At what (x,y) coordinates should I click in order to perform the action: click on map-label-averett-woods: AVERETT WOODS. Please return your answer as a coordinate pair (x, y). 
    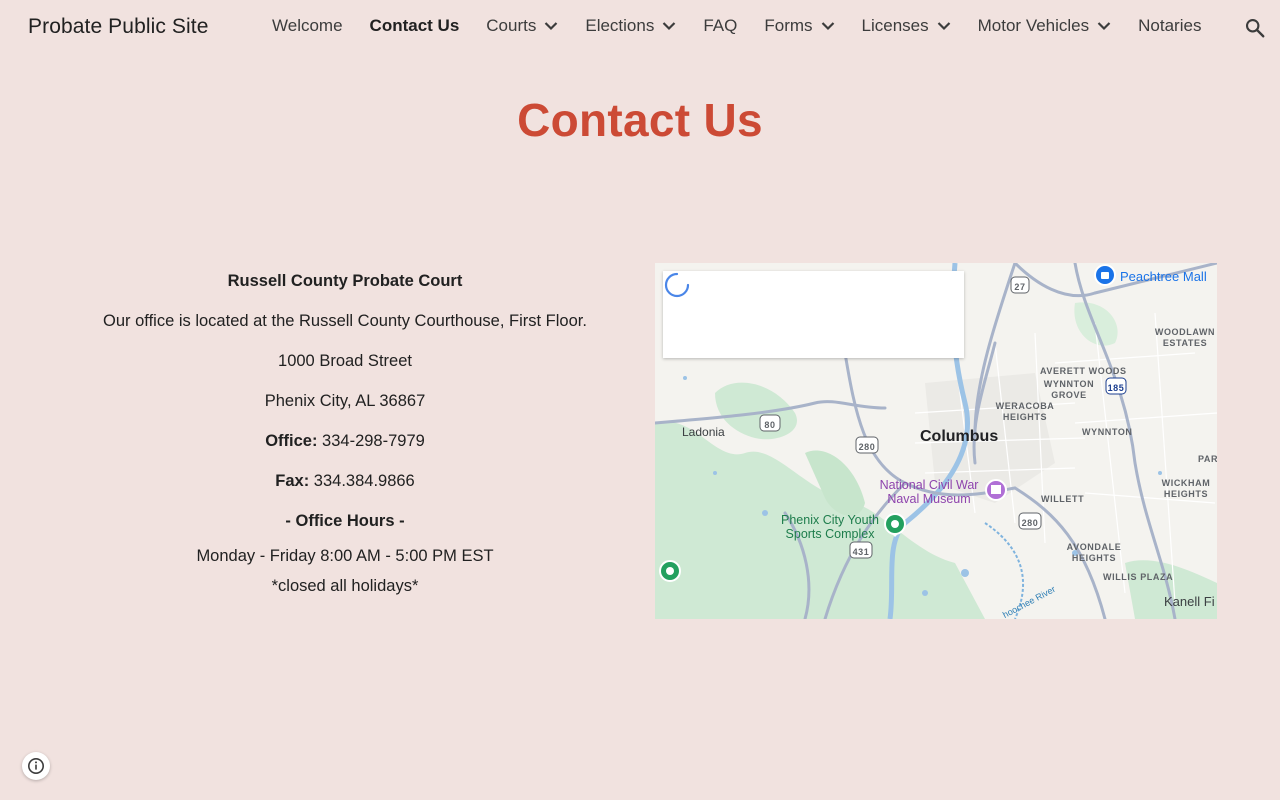
    Looking at the image, I should click on (1083, 371).